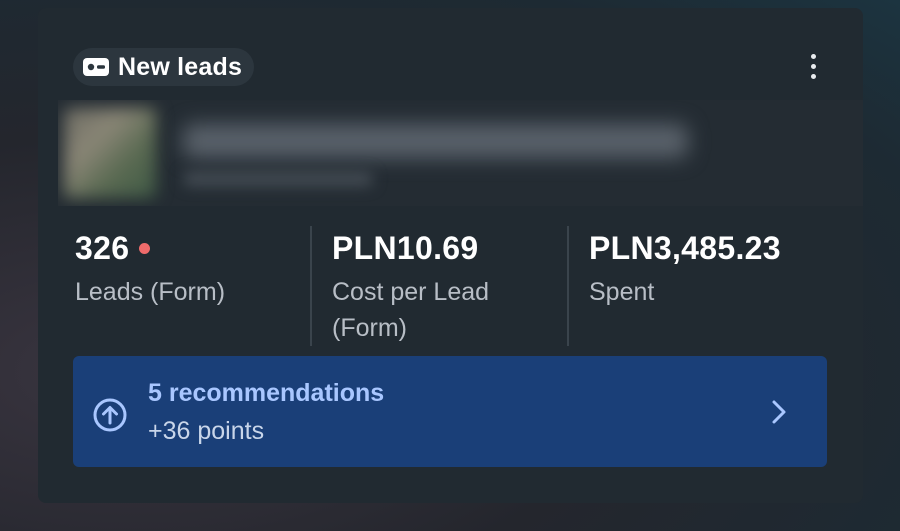  Describe the element at coordinates (150, 292) in the screenshot. I see `stat-label: Leads (Form)` at that location.